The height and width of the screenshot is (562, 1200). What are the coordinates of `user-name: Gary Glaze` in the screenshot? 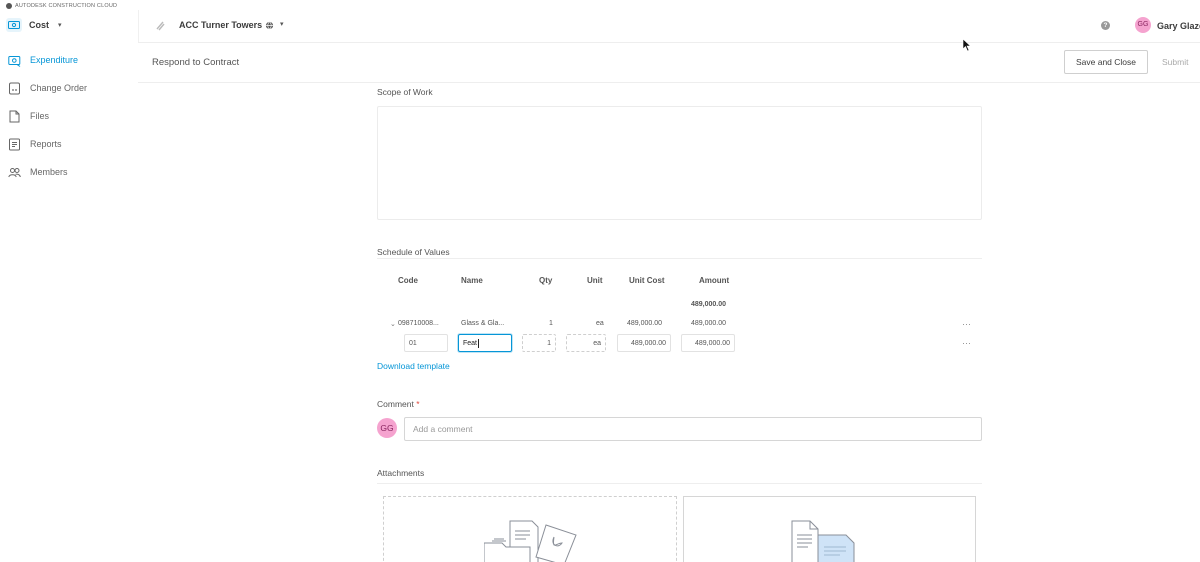 It's located at (1178, 26).